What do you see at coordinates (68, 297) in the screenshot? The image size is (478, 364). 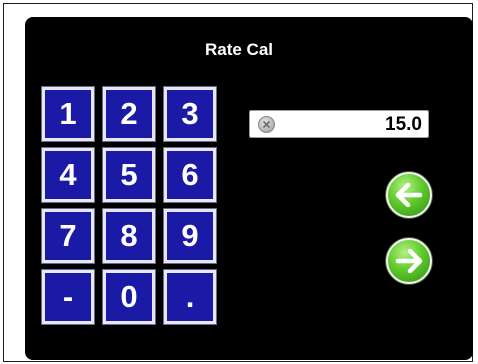 I see `key-minus: -` at bounding box center [68, 297].